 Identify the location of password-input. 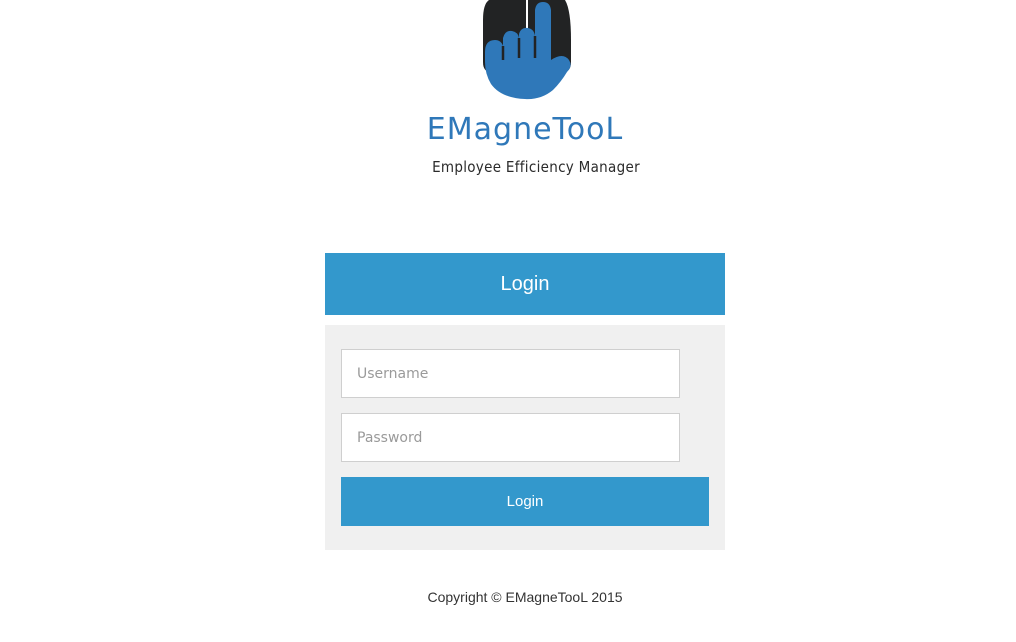
(510, 437).